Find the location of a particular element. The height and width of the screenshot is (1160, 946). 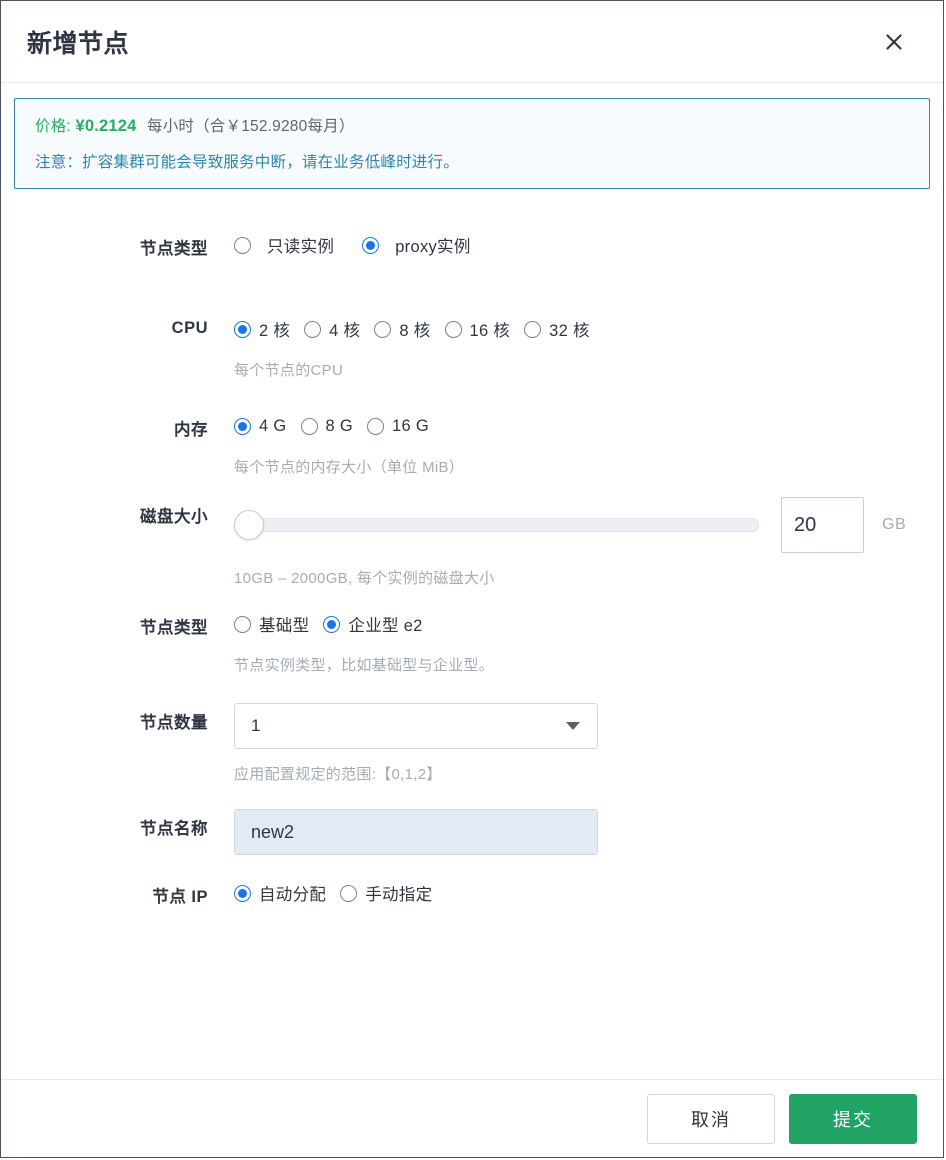

radio-cpu-2: 2 核 is located at coordinates (262, 329).